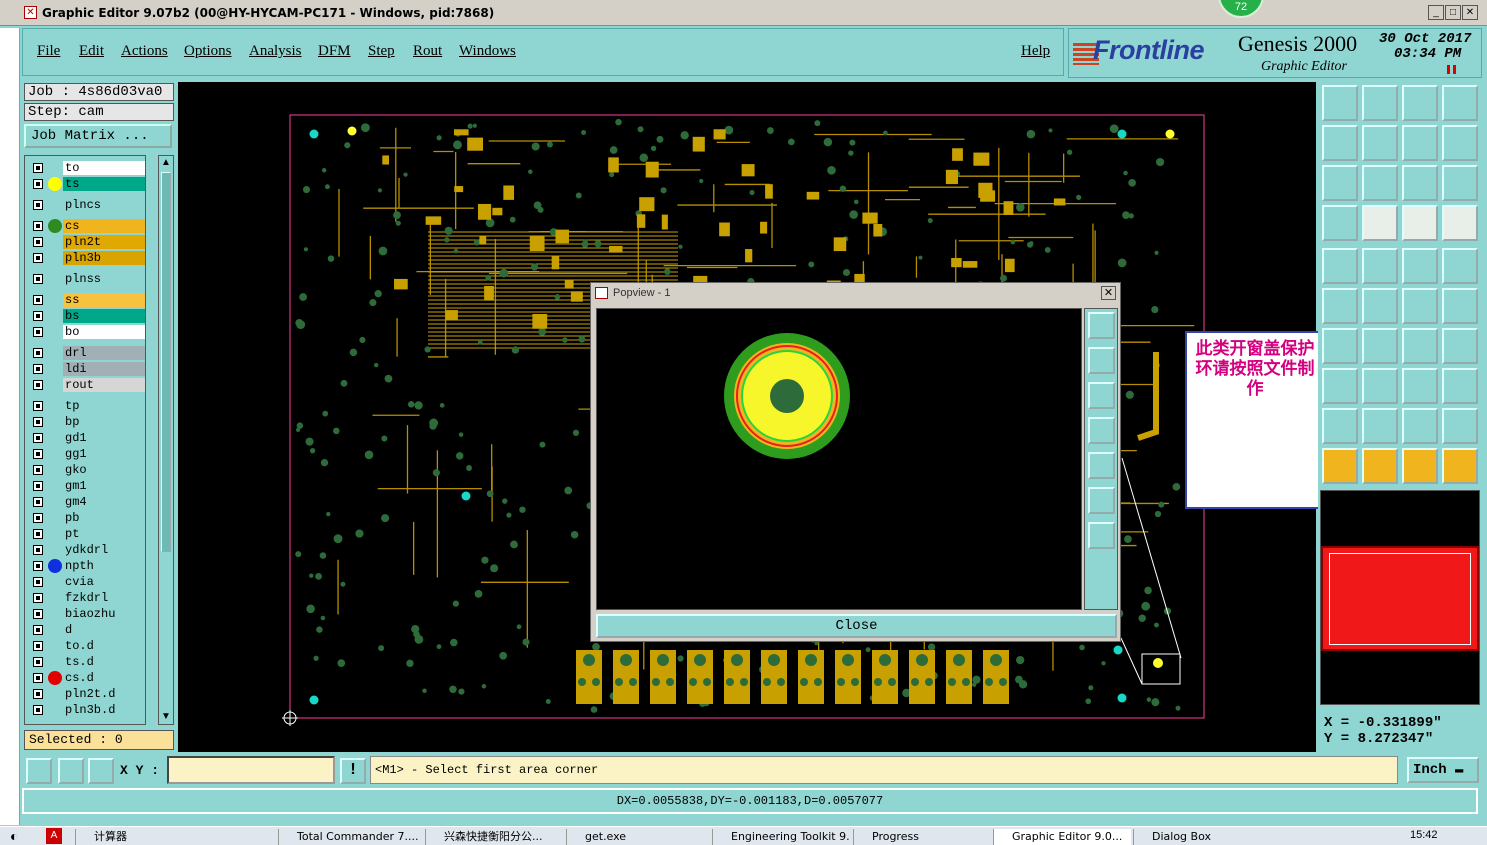 The image size is (1487, 845). Describe the element at coordinates (1380, 143) in the screenshot. I see `pan-right-icon` at that location.